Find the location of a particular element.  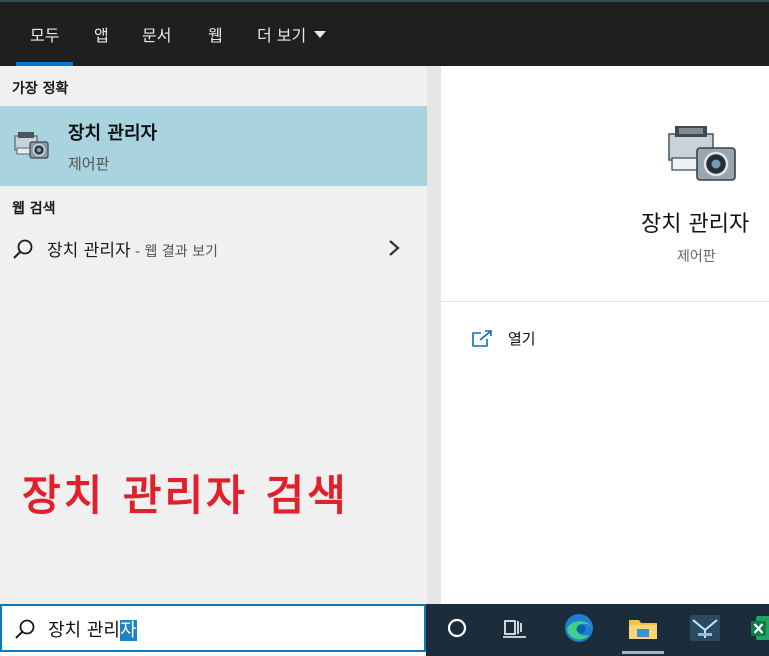

app-icon is located at coordinates (705, 628).